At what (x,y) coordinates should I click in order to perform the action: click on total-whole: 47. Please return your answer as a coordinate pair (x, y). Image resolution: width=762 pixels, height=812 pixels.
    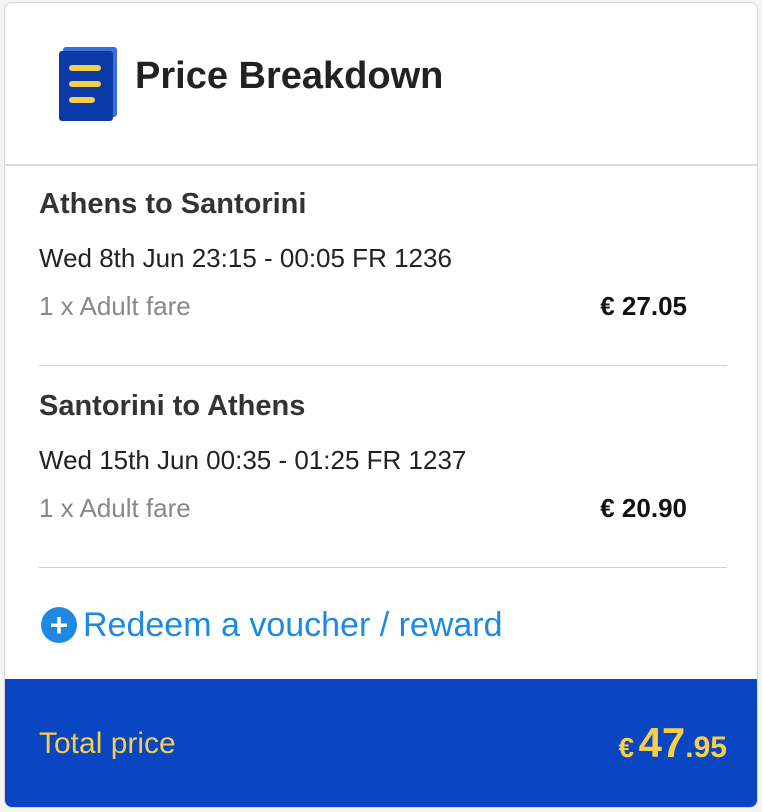
    Looking at the image, I should click on (662, 742).